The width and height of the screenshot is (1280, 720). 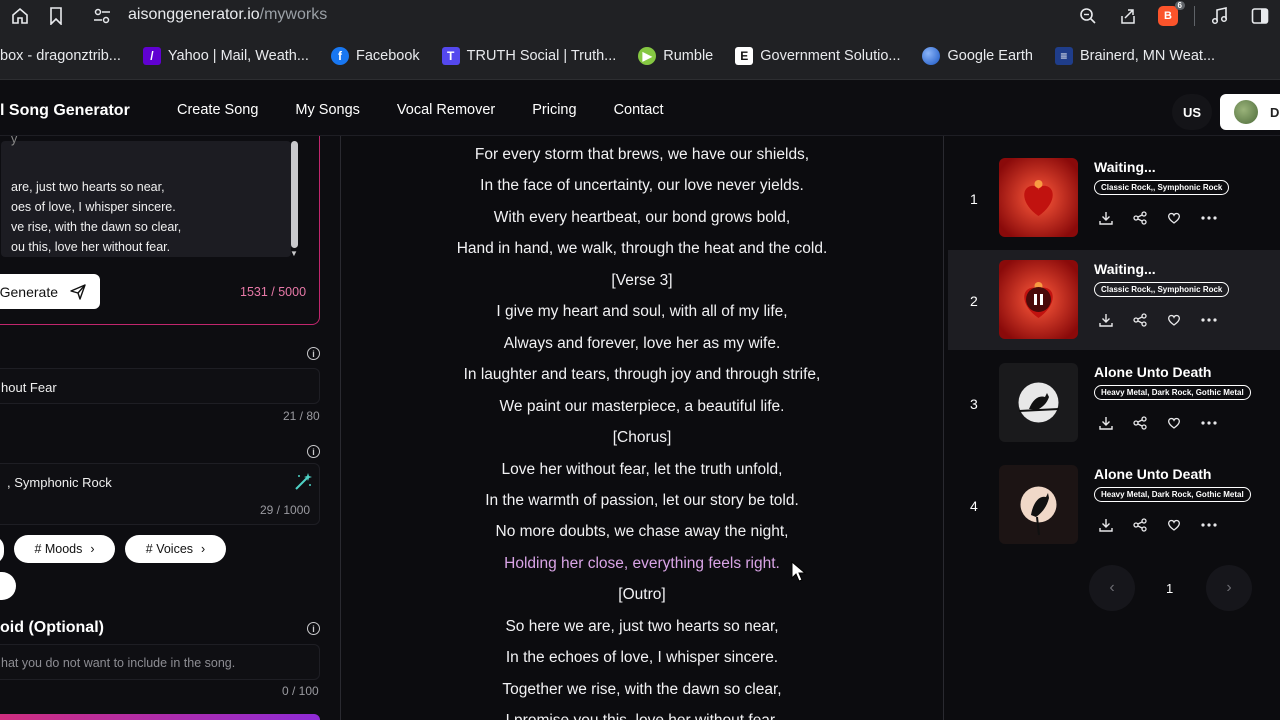 What do you see at coordinates (977, 55) in the screenshot?
I see `bookmark-item: Google Earth` at bounding box center [977, 55].